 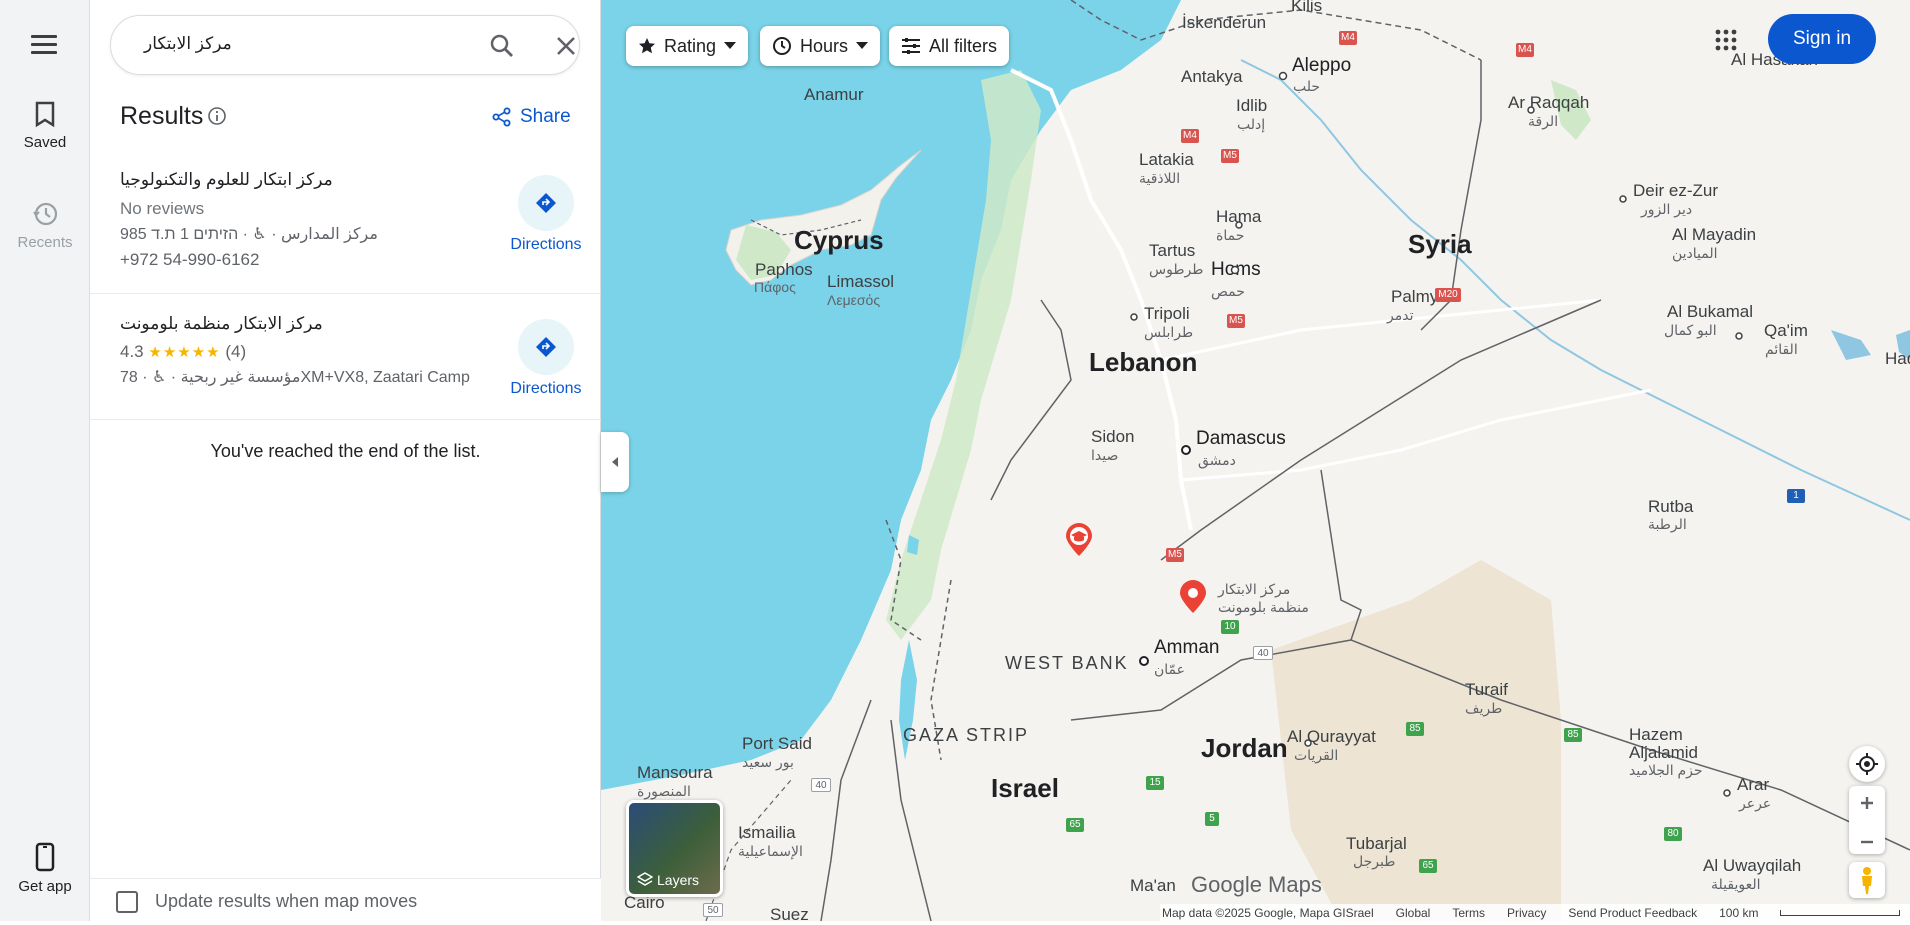 What do you see at coordinates (127, 902) in the screenshot?
I see `update-checkbox` at bounding box center [127, 902].